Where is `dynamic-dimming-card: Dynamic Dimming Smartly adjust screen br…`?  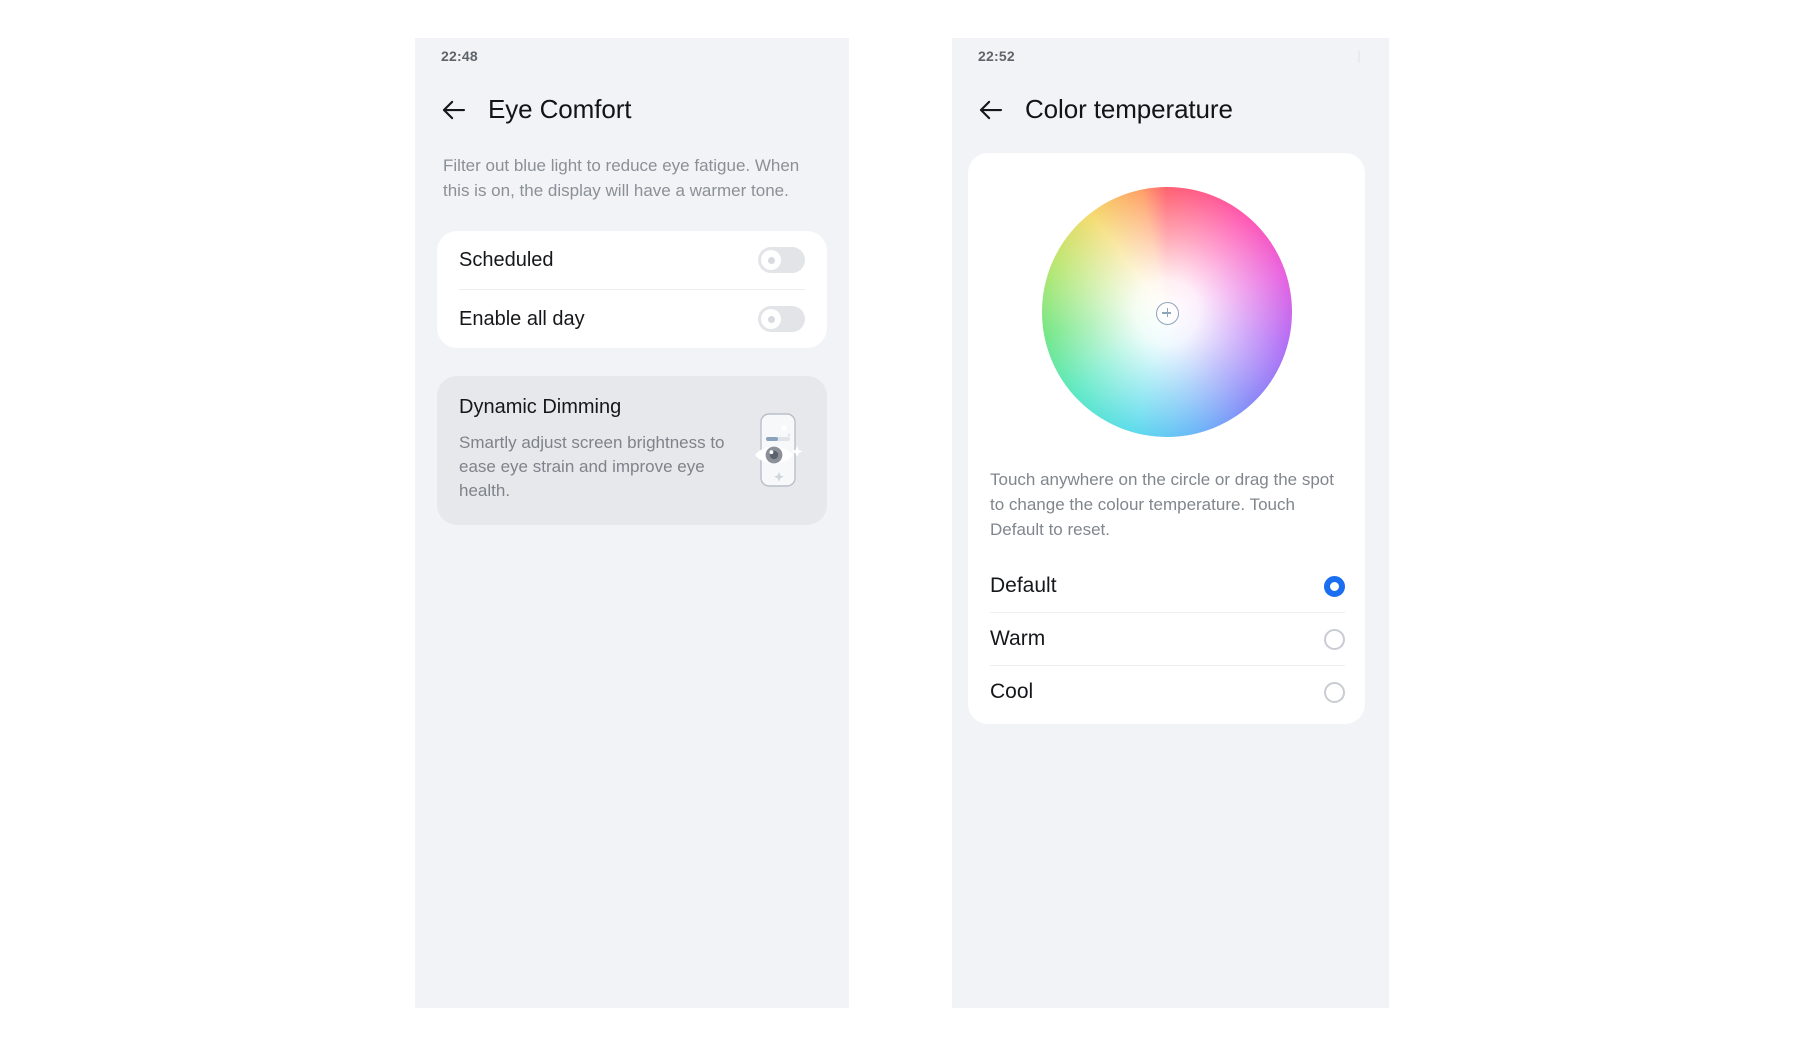 dynamic-dimming-card: Dynamic Dimming Smartly adjust screen br… is located at coordinates (632, 450).